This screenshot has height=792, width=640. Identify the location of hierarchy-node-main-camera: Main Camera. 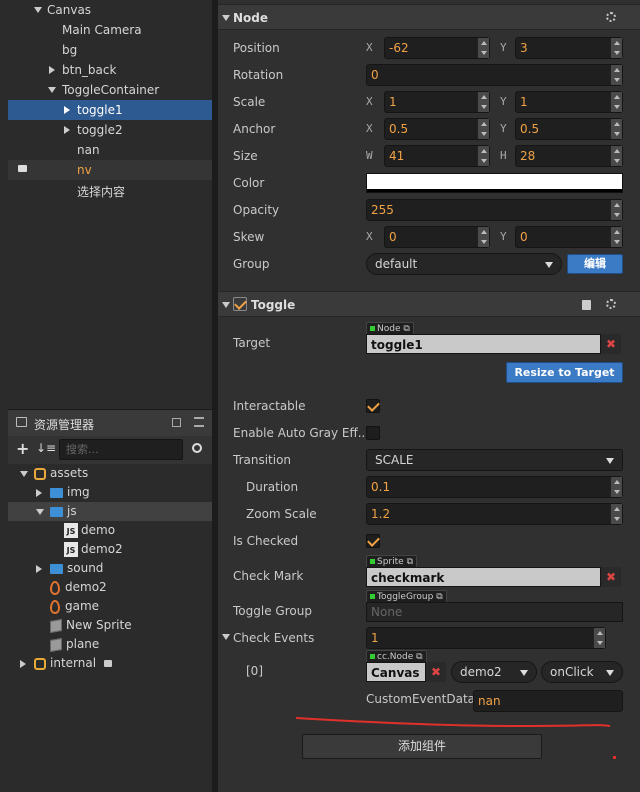
(110, 30).